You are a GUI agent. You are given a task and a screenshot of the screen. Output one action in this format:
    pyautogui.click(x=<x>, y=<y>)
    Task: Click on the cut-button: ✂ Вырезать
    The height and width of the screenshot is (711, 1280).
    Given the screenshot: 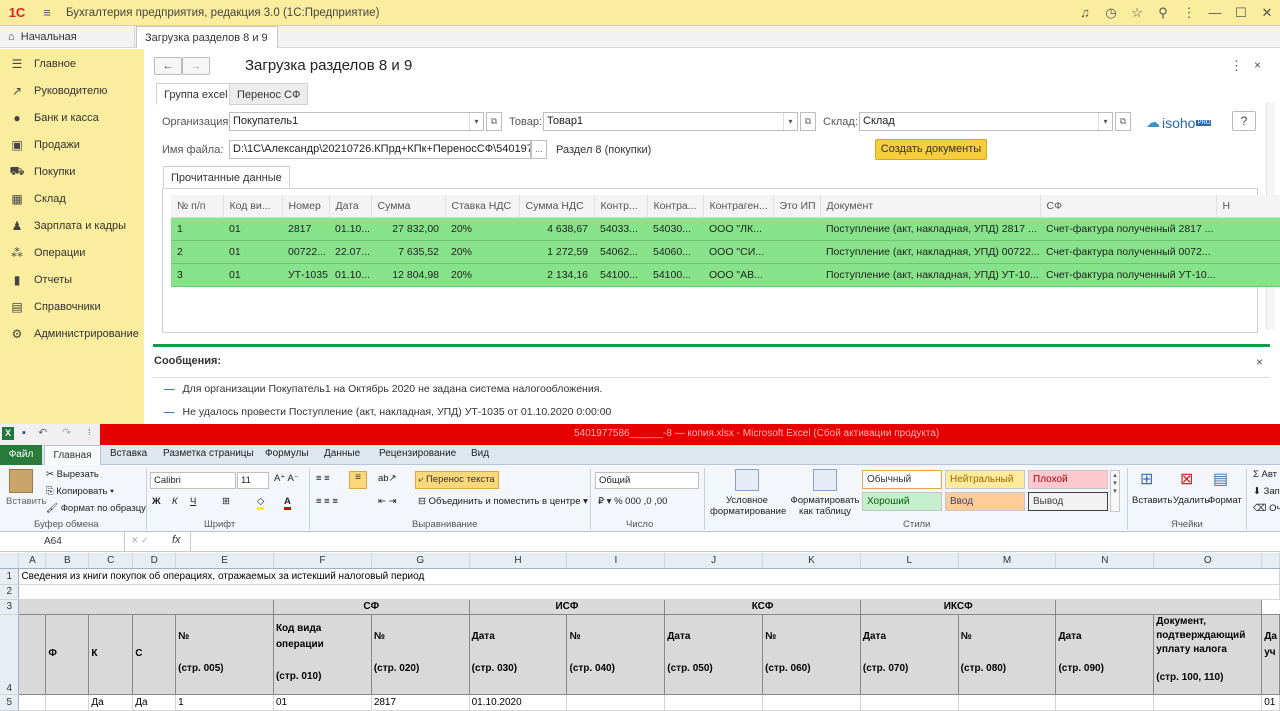 What is the action you would take?
    pyautogui.click(x=72, y=474)
    